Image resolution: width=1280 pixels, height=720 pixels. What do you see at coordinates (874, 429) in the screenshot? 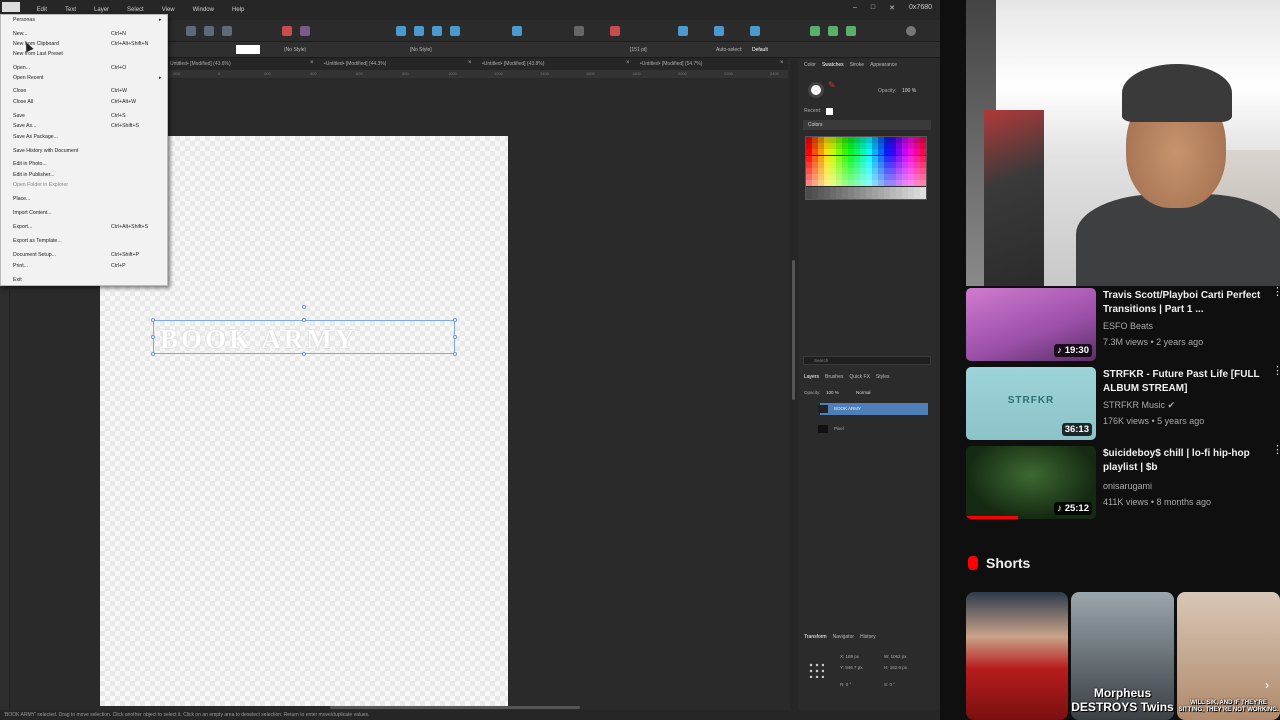
I see `layer-row: Pixel` at bounding box center [874, 429].